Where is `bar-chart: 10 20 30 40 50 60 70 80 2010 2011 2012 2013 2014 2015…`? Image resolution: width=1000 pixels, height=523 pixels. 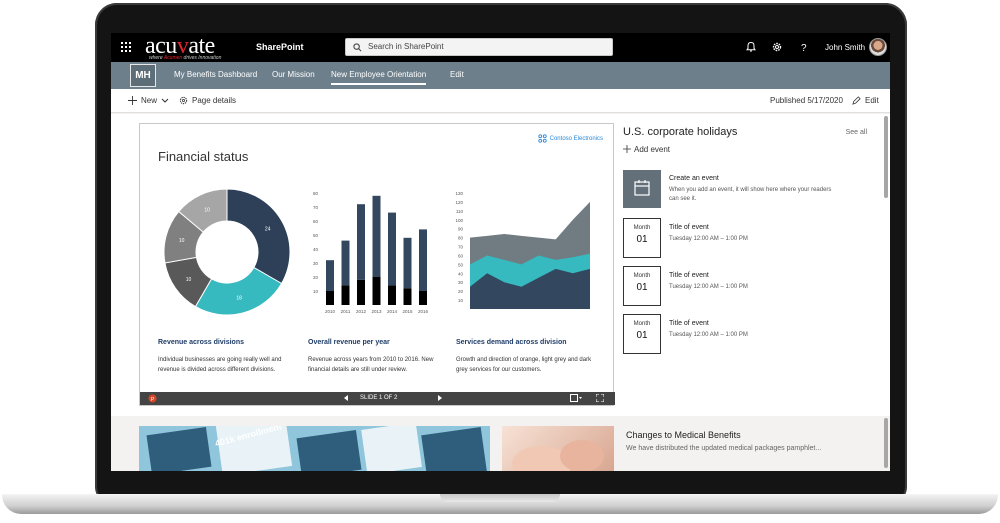 bar-chart: 10 20 30 40 50 60 70 80 2010 2011 2012 2013 2014 2015… is located at coordinates (371, 252).